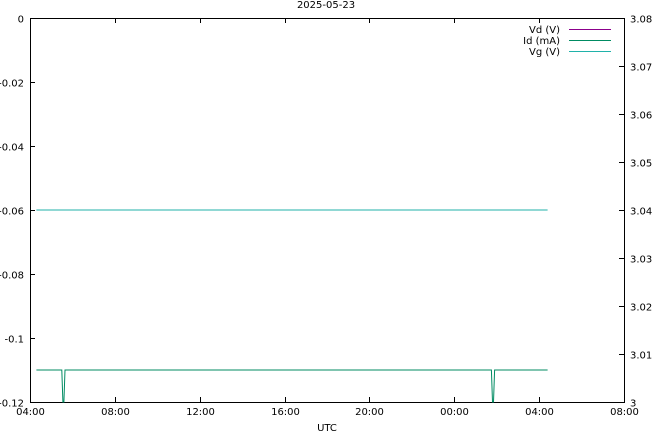 This screenshot has height=432, width=653. I want to click on right-y-tick-label: 3, so click(633, 404).